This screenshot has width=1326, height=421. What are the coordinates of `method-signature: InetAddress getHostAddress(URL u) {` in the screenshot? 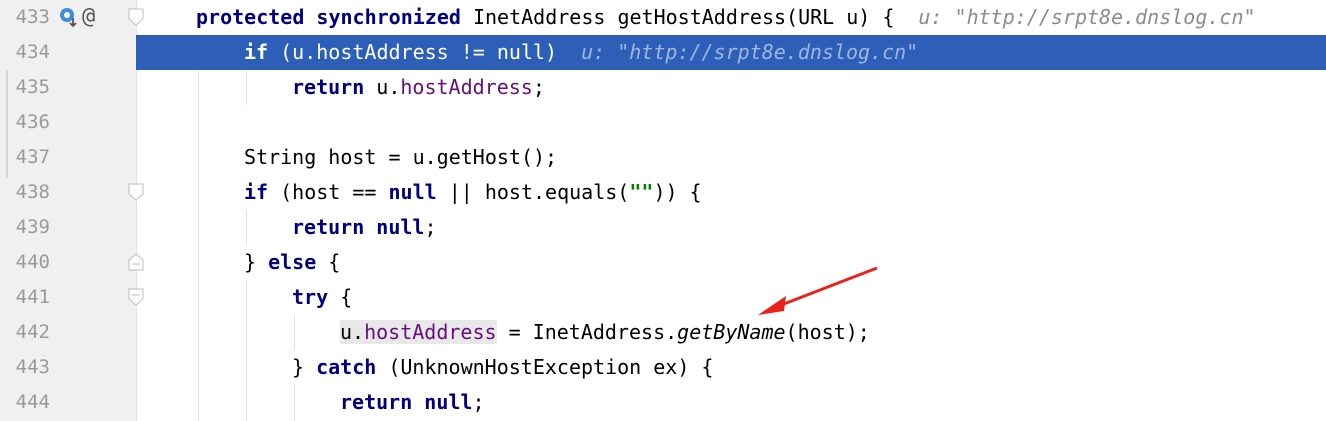 It's located at (677, 17).